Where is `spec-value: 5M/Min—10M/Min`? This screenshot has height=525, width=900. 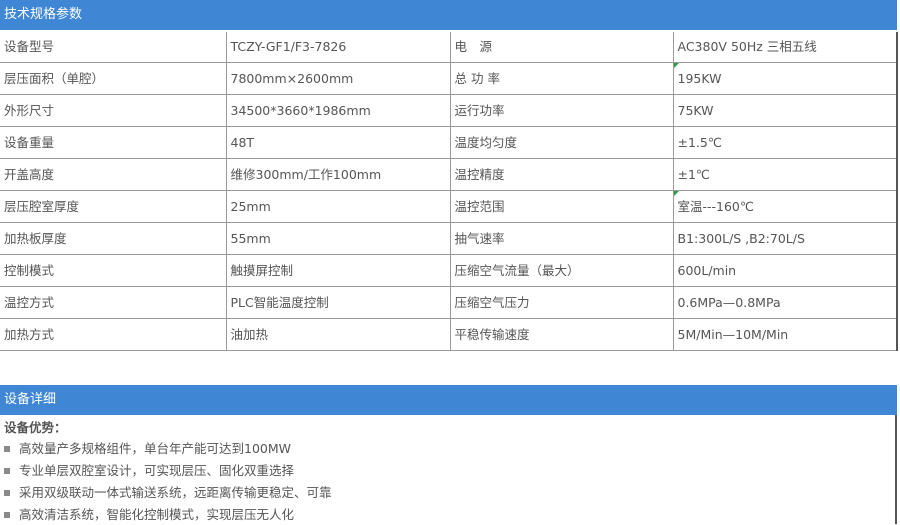
spec-value: 5M/Min—10M/Min is located at coordinates (785, 334).